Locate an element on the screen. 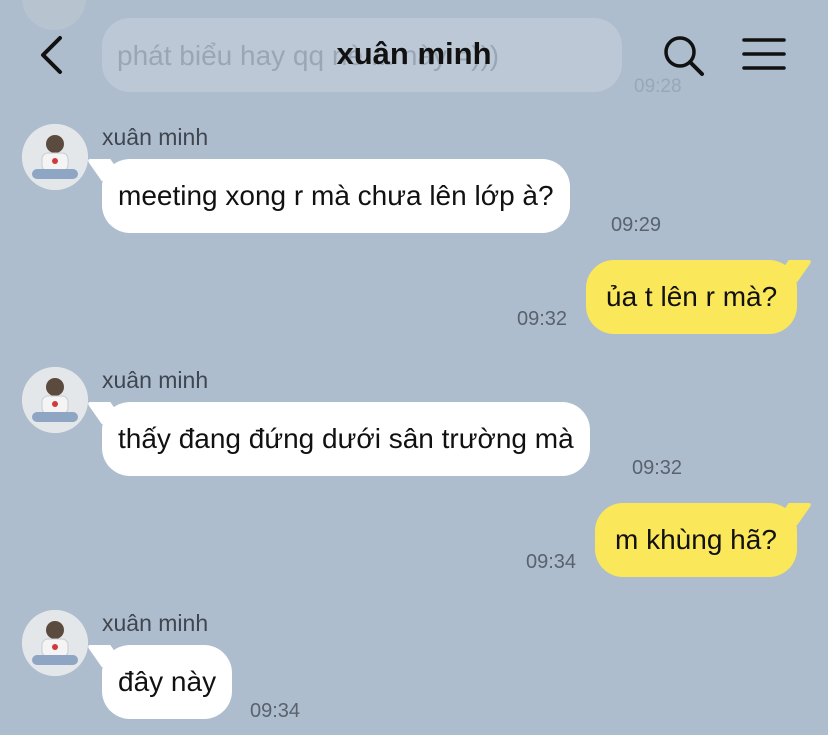 The height and width of the screenshot is (735, 828). incoming-message-bubble: thấy đang đứng dưới sân trường mà is located at coordinates (346, 439).